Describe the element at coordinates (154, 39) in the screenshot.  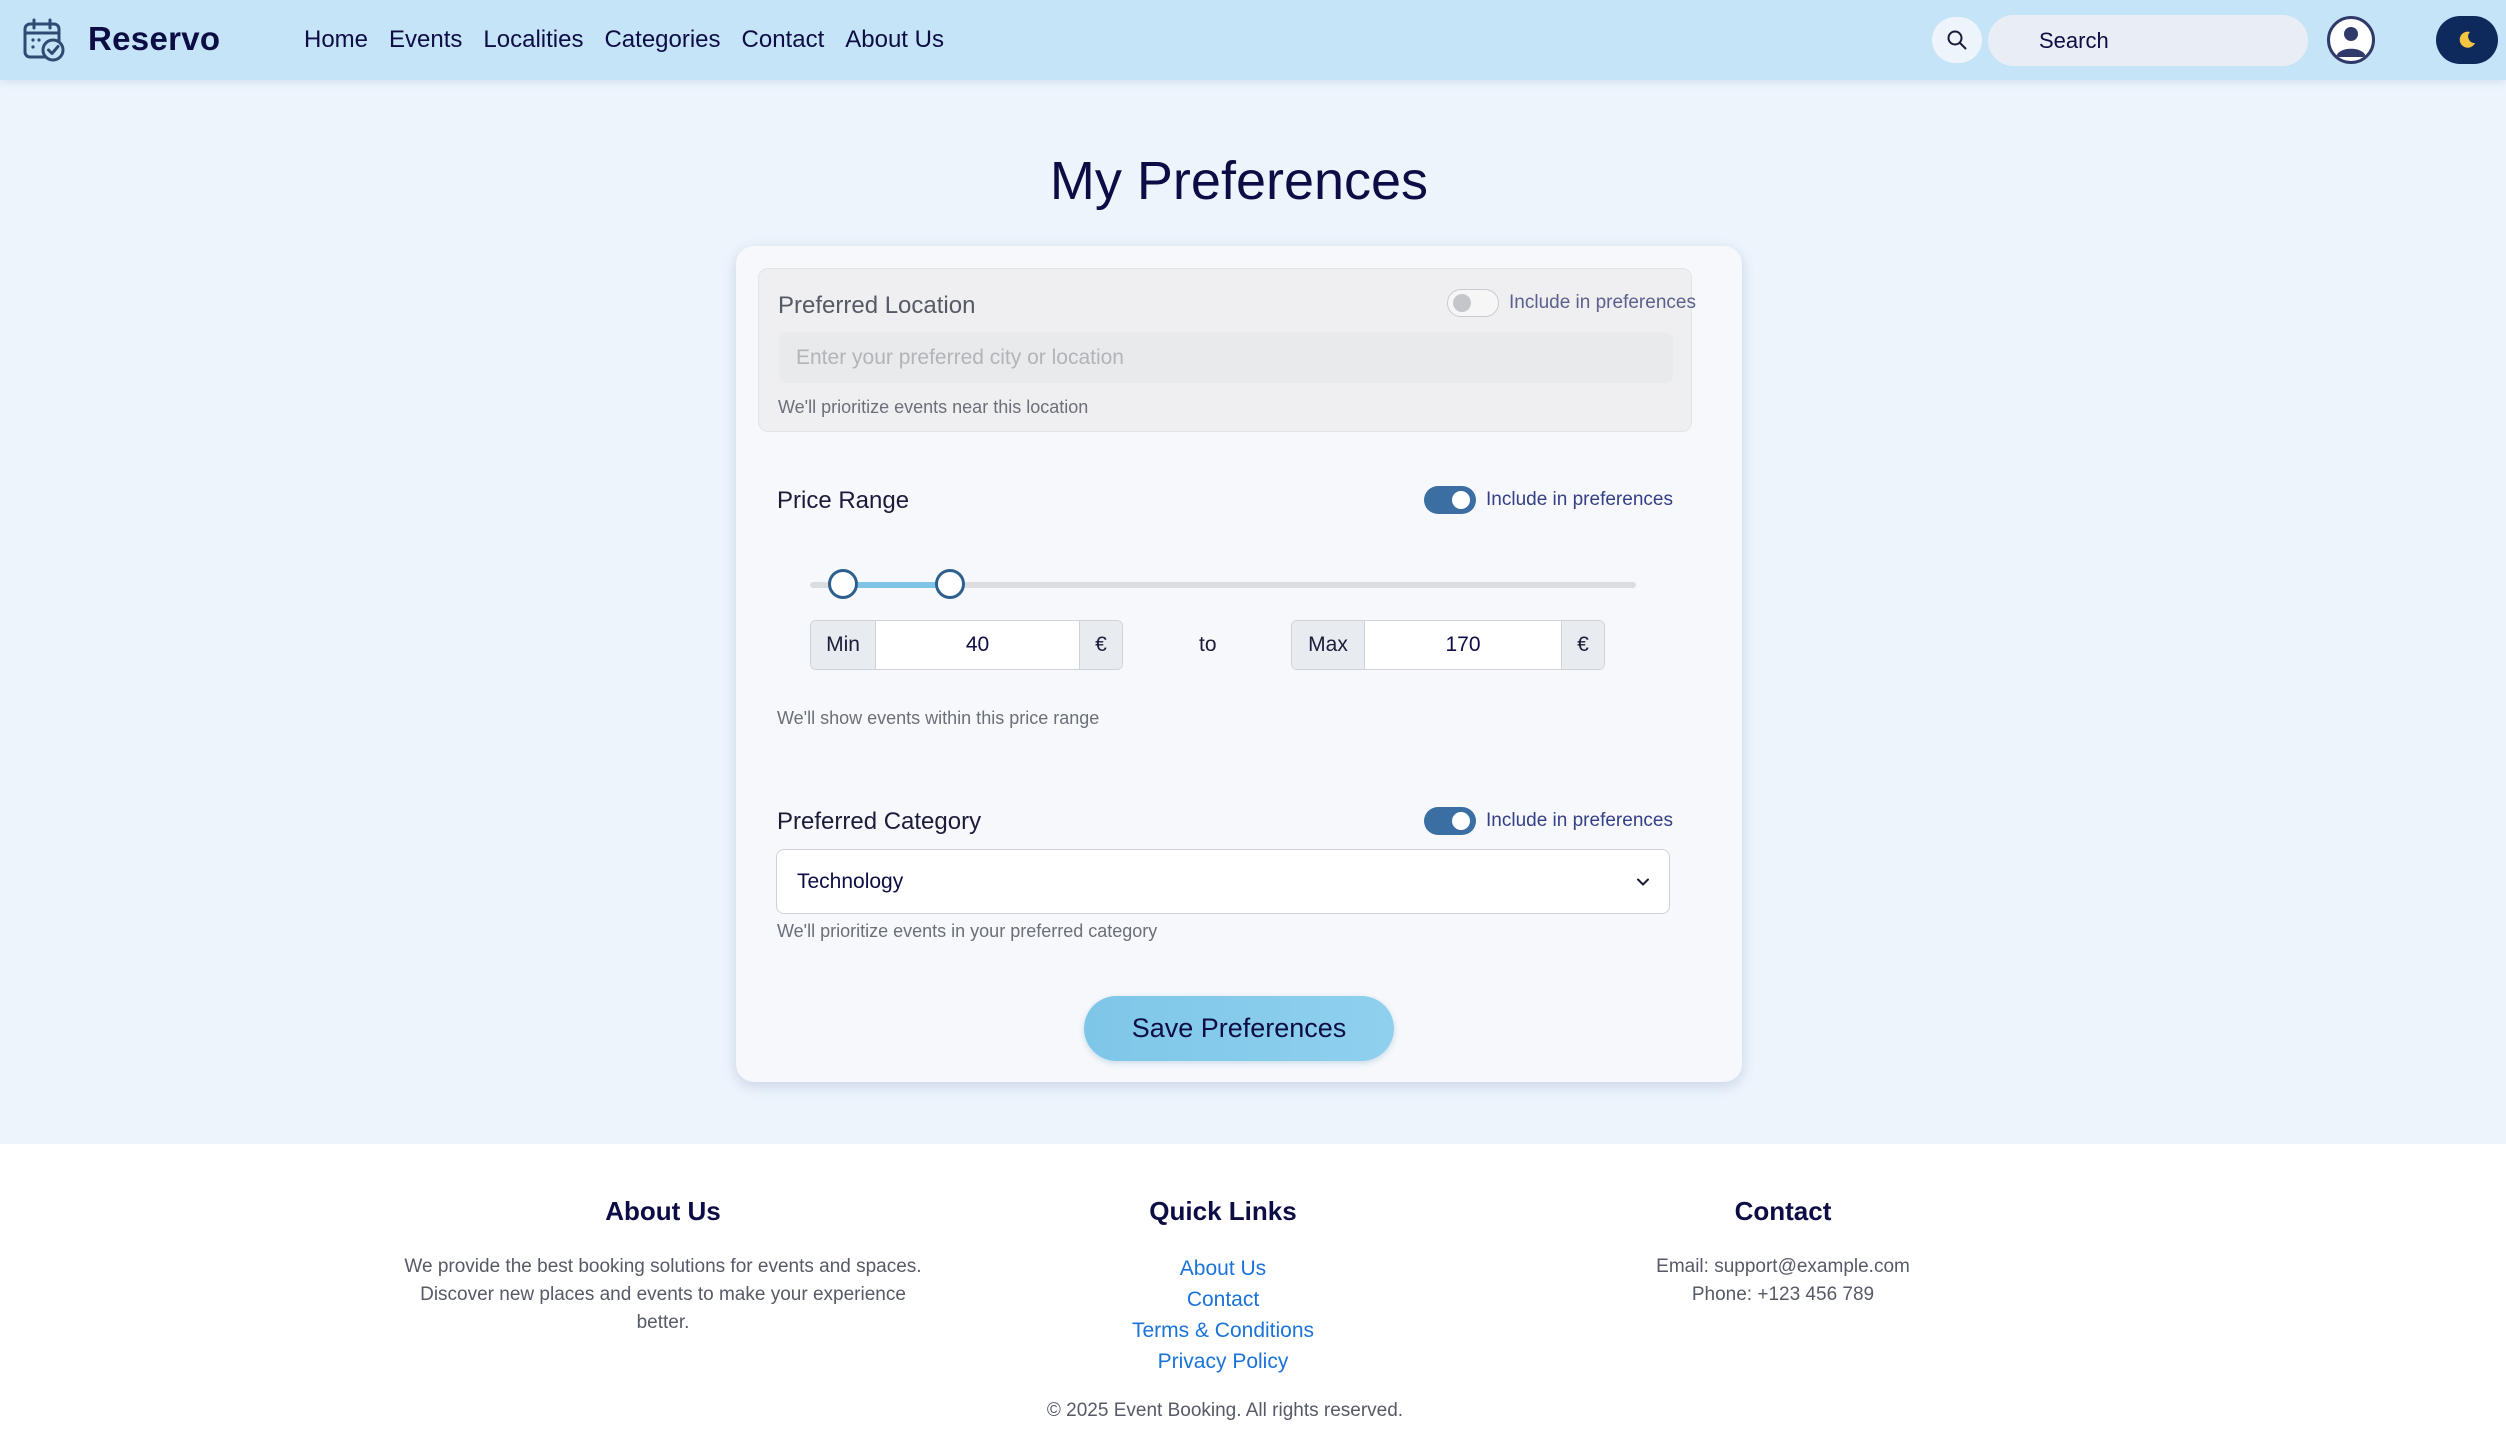
I see `brand-name: Reservo` at that location.